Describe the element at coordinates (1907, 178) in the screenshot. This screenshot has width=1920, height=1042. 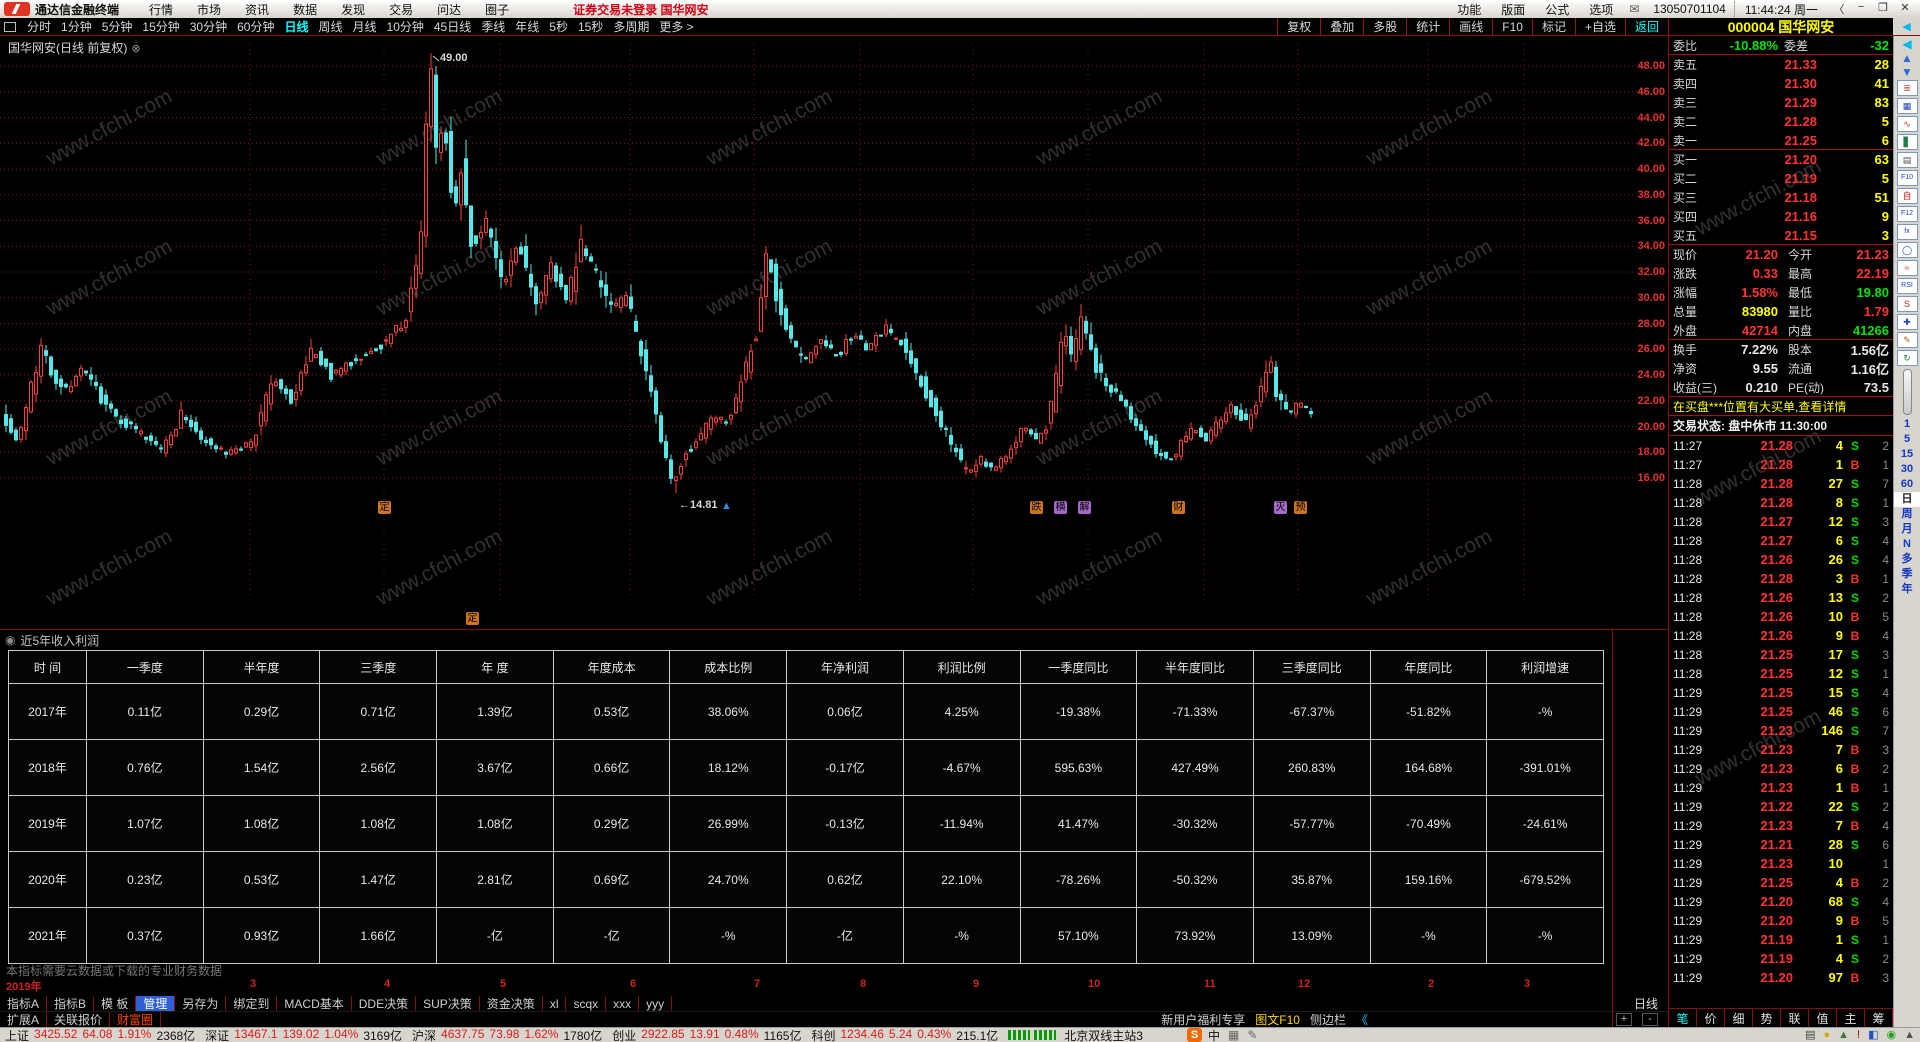
I see `f10-icon: F10` at that location.